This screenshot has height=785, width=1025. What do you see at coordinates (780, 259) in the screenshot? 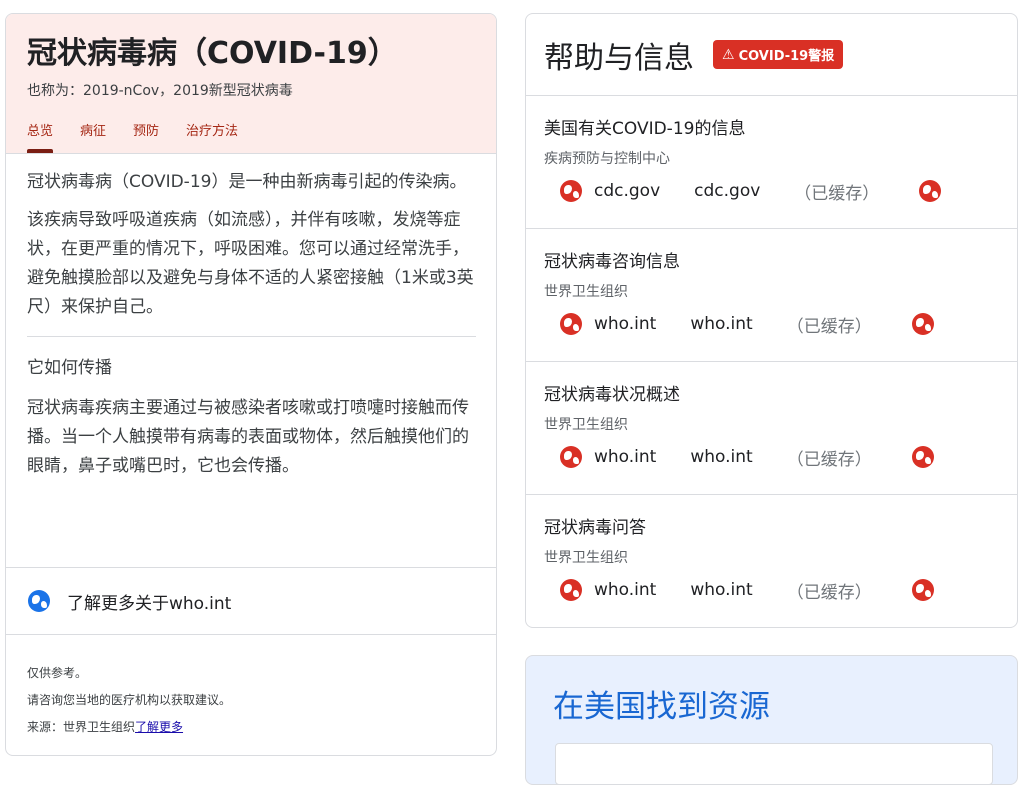
I see `resource-title: 冠状病毒咨询信息` at bounding box center [780, 259].